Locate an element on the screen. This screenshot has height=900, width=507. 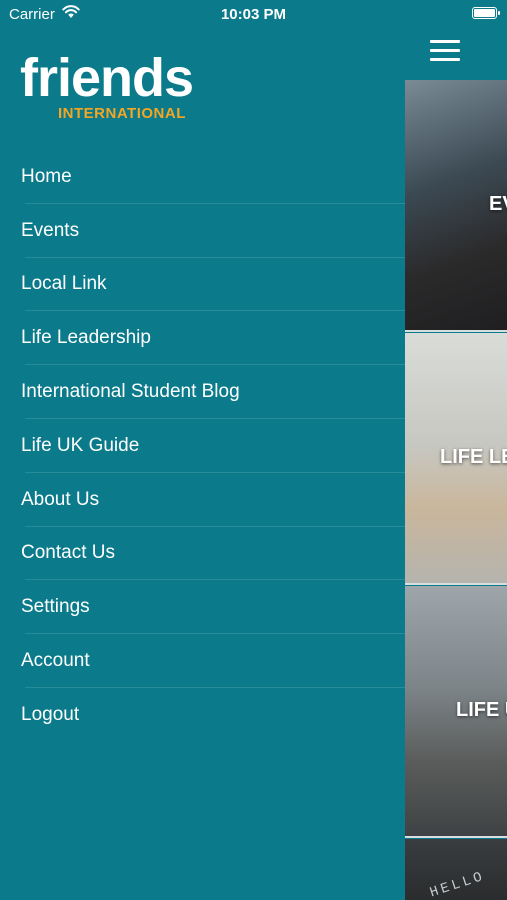
card-life-uk: LIFE U is located at coordinates (456, 712).